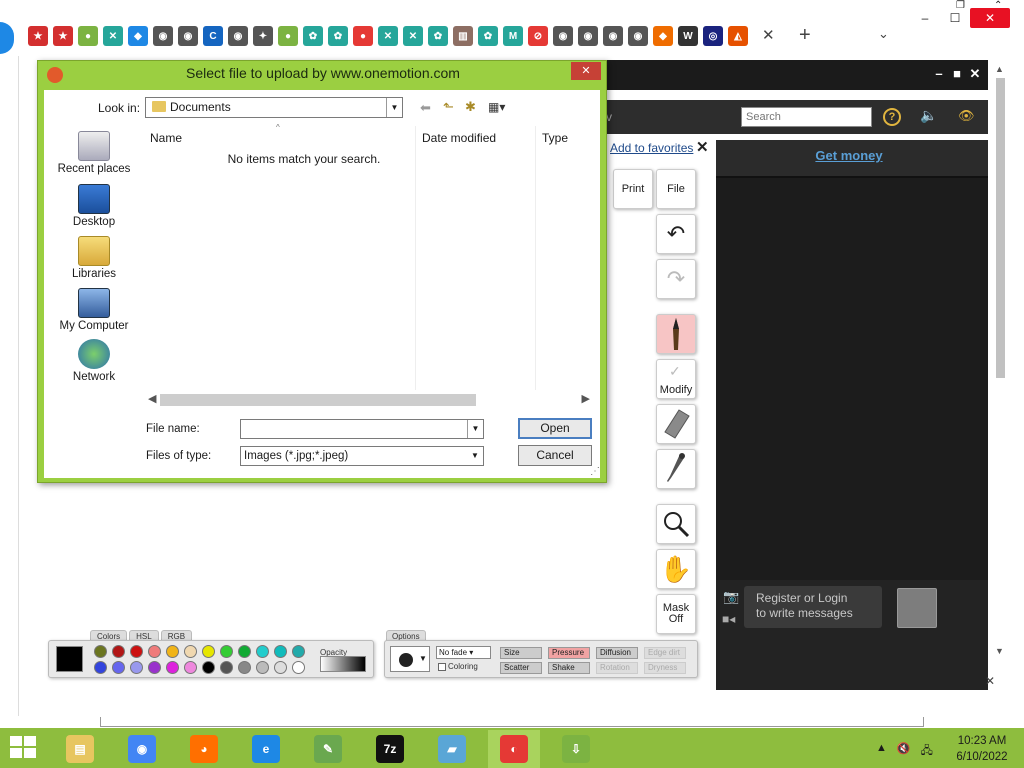 The image size is (1024, 768). What do you see at coordinates (94, 361) in the screenshot?
I see `place-network: Network` at bounding box center [94, 361].